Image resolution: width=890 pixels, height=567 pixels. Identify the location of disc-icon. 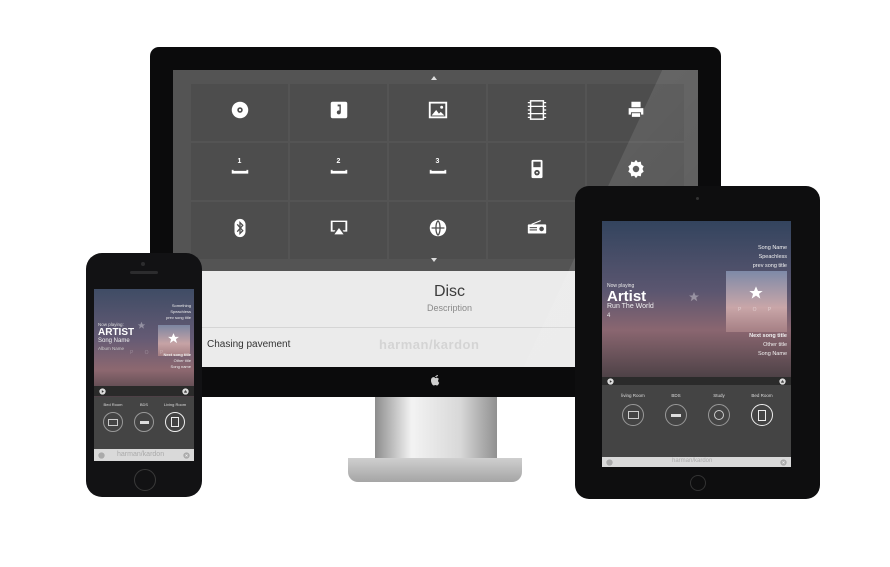
(240, 112).